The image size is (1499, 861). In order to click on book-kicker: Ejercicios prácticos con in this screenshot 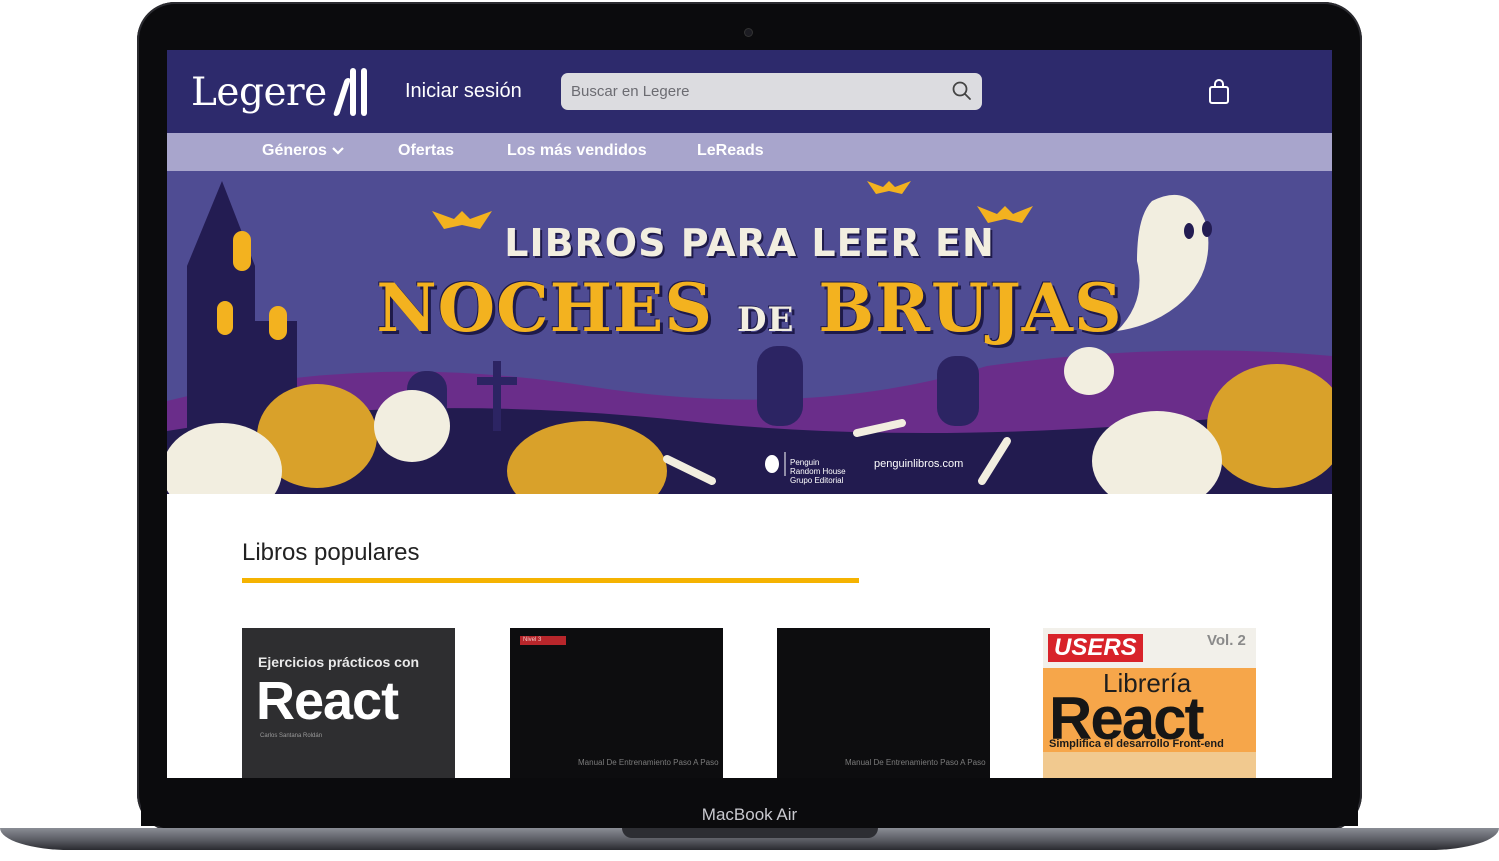, I will do `click(339, 662)`.